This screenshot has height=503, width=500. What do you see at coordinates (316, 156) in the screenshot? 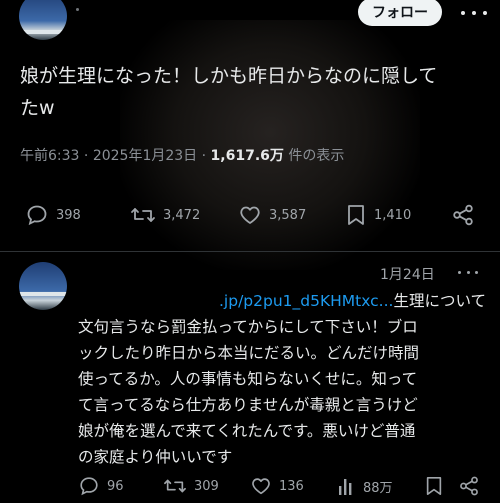
I see `view-count-label: 件の表示` at bounding box center [316, 156].